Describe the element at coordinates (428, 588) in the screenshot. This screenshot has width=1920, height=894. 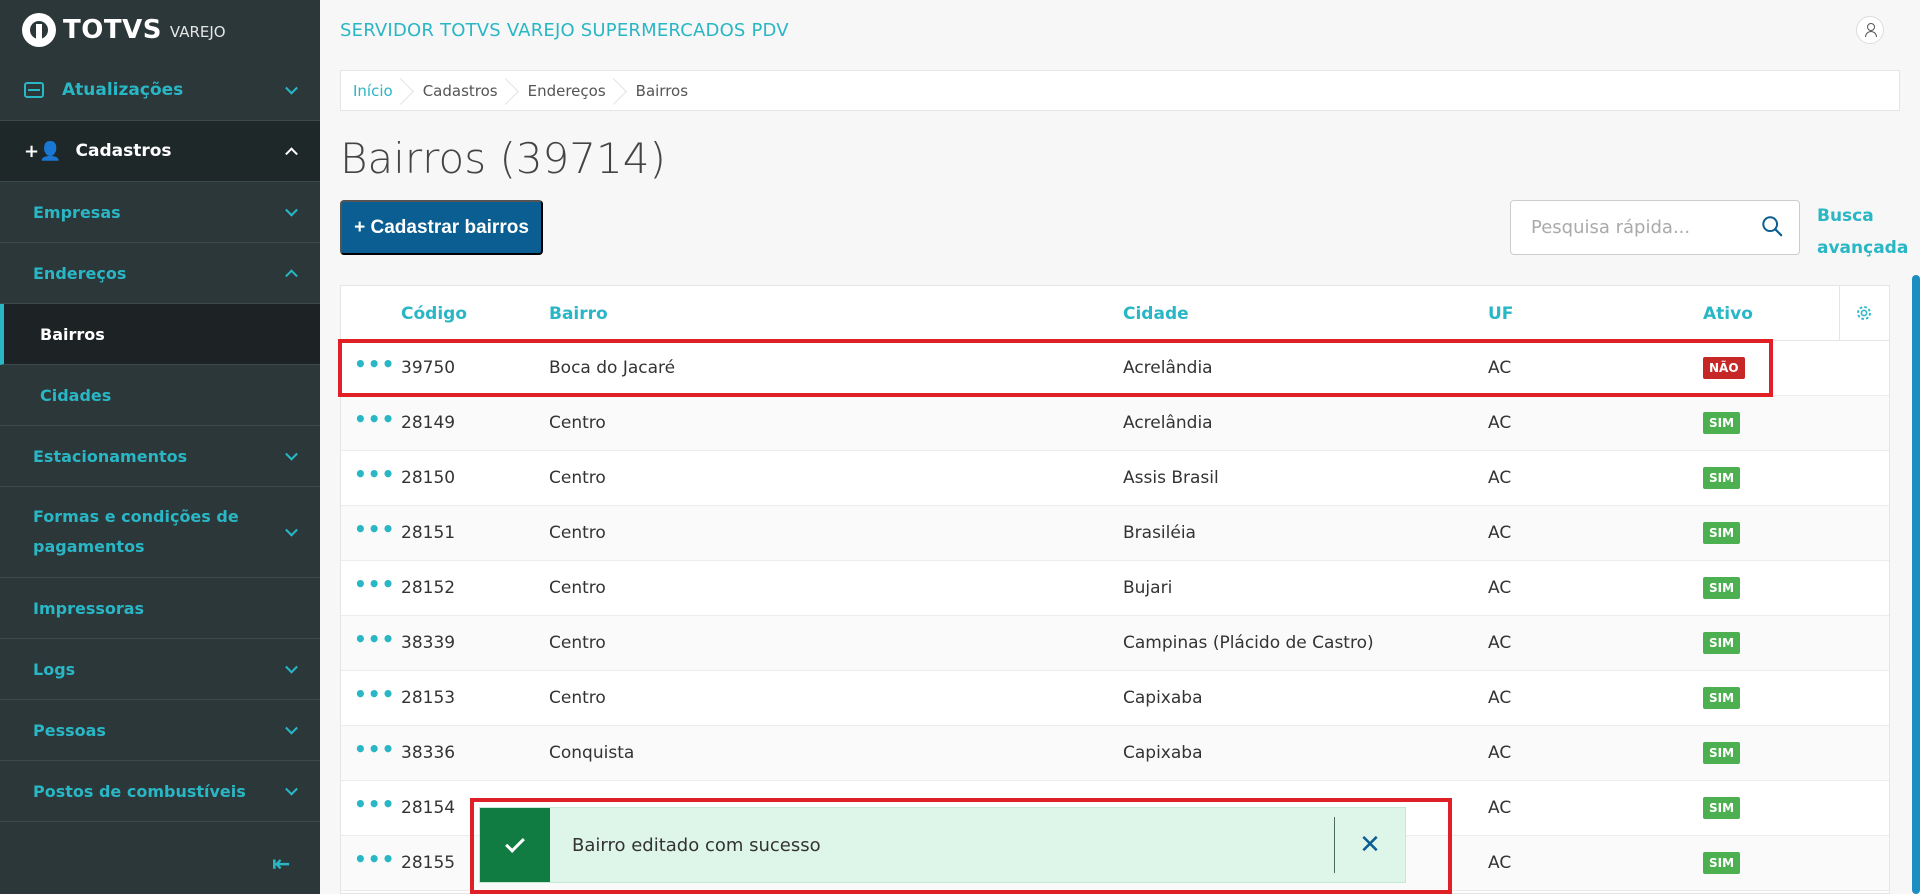
I see `cell-codigo: 28152` at that location.